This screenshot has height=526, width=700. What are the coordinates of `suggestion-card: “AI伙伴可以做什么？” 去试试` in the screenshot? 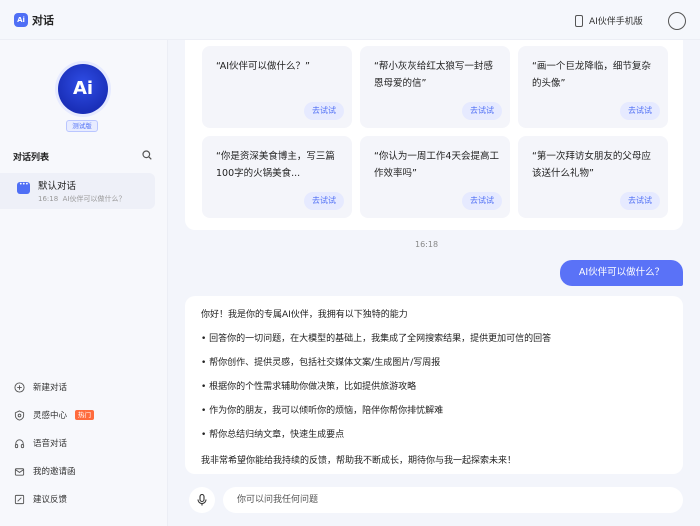 It's located at (277, 87).